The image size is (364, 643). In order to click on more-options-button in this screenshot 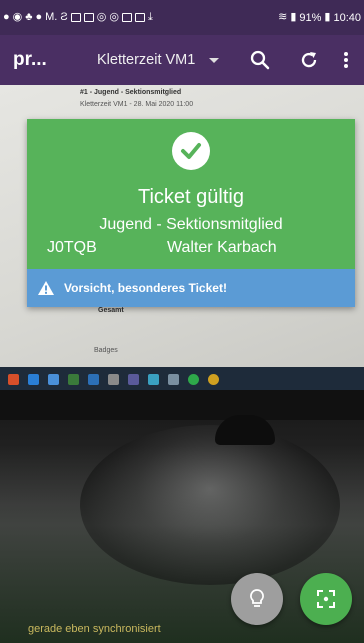, I will do `click(346, 60)`.